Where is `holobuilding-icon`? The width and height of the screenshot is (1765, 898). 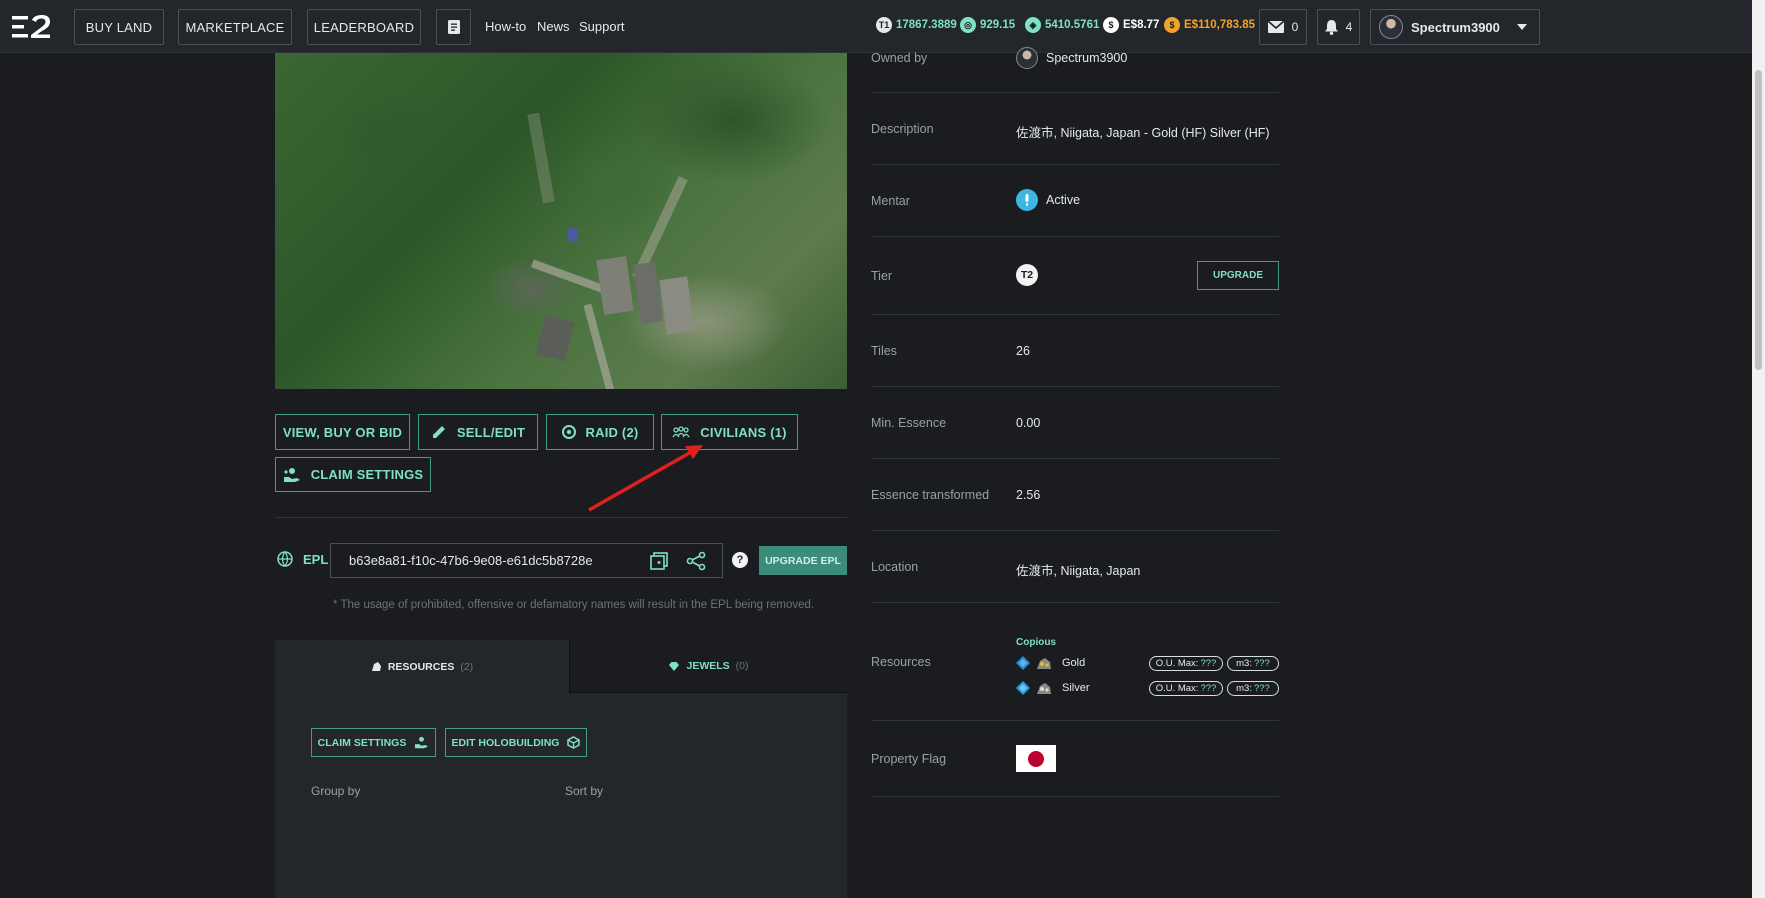
holobuilding-icon is located at coordinates (574, 742).